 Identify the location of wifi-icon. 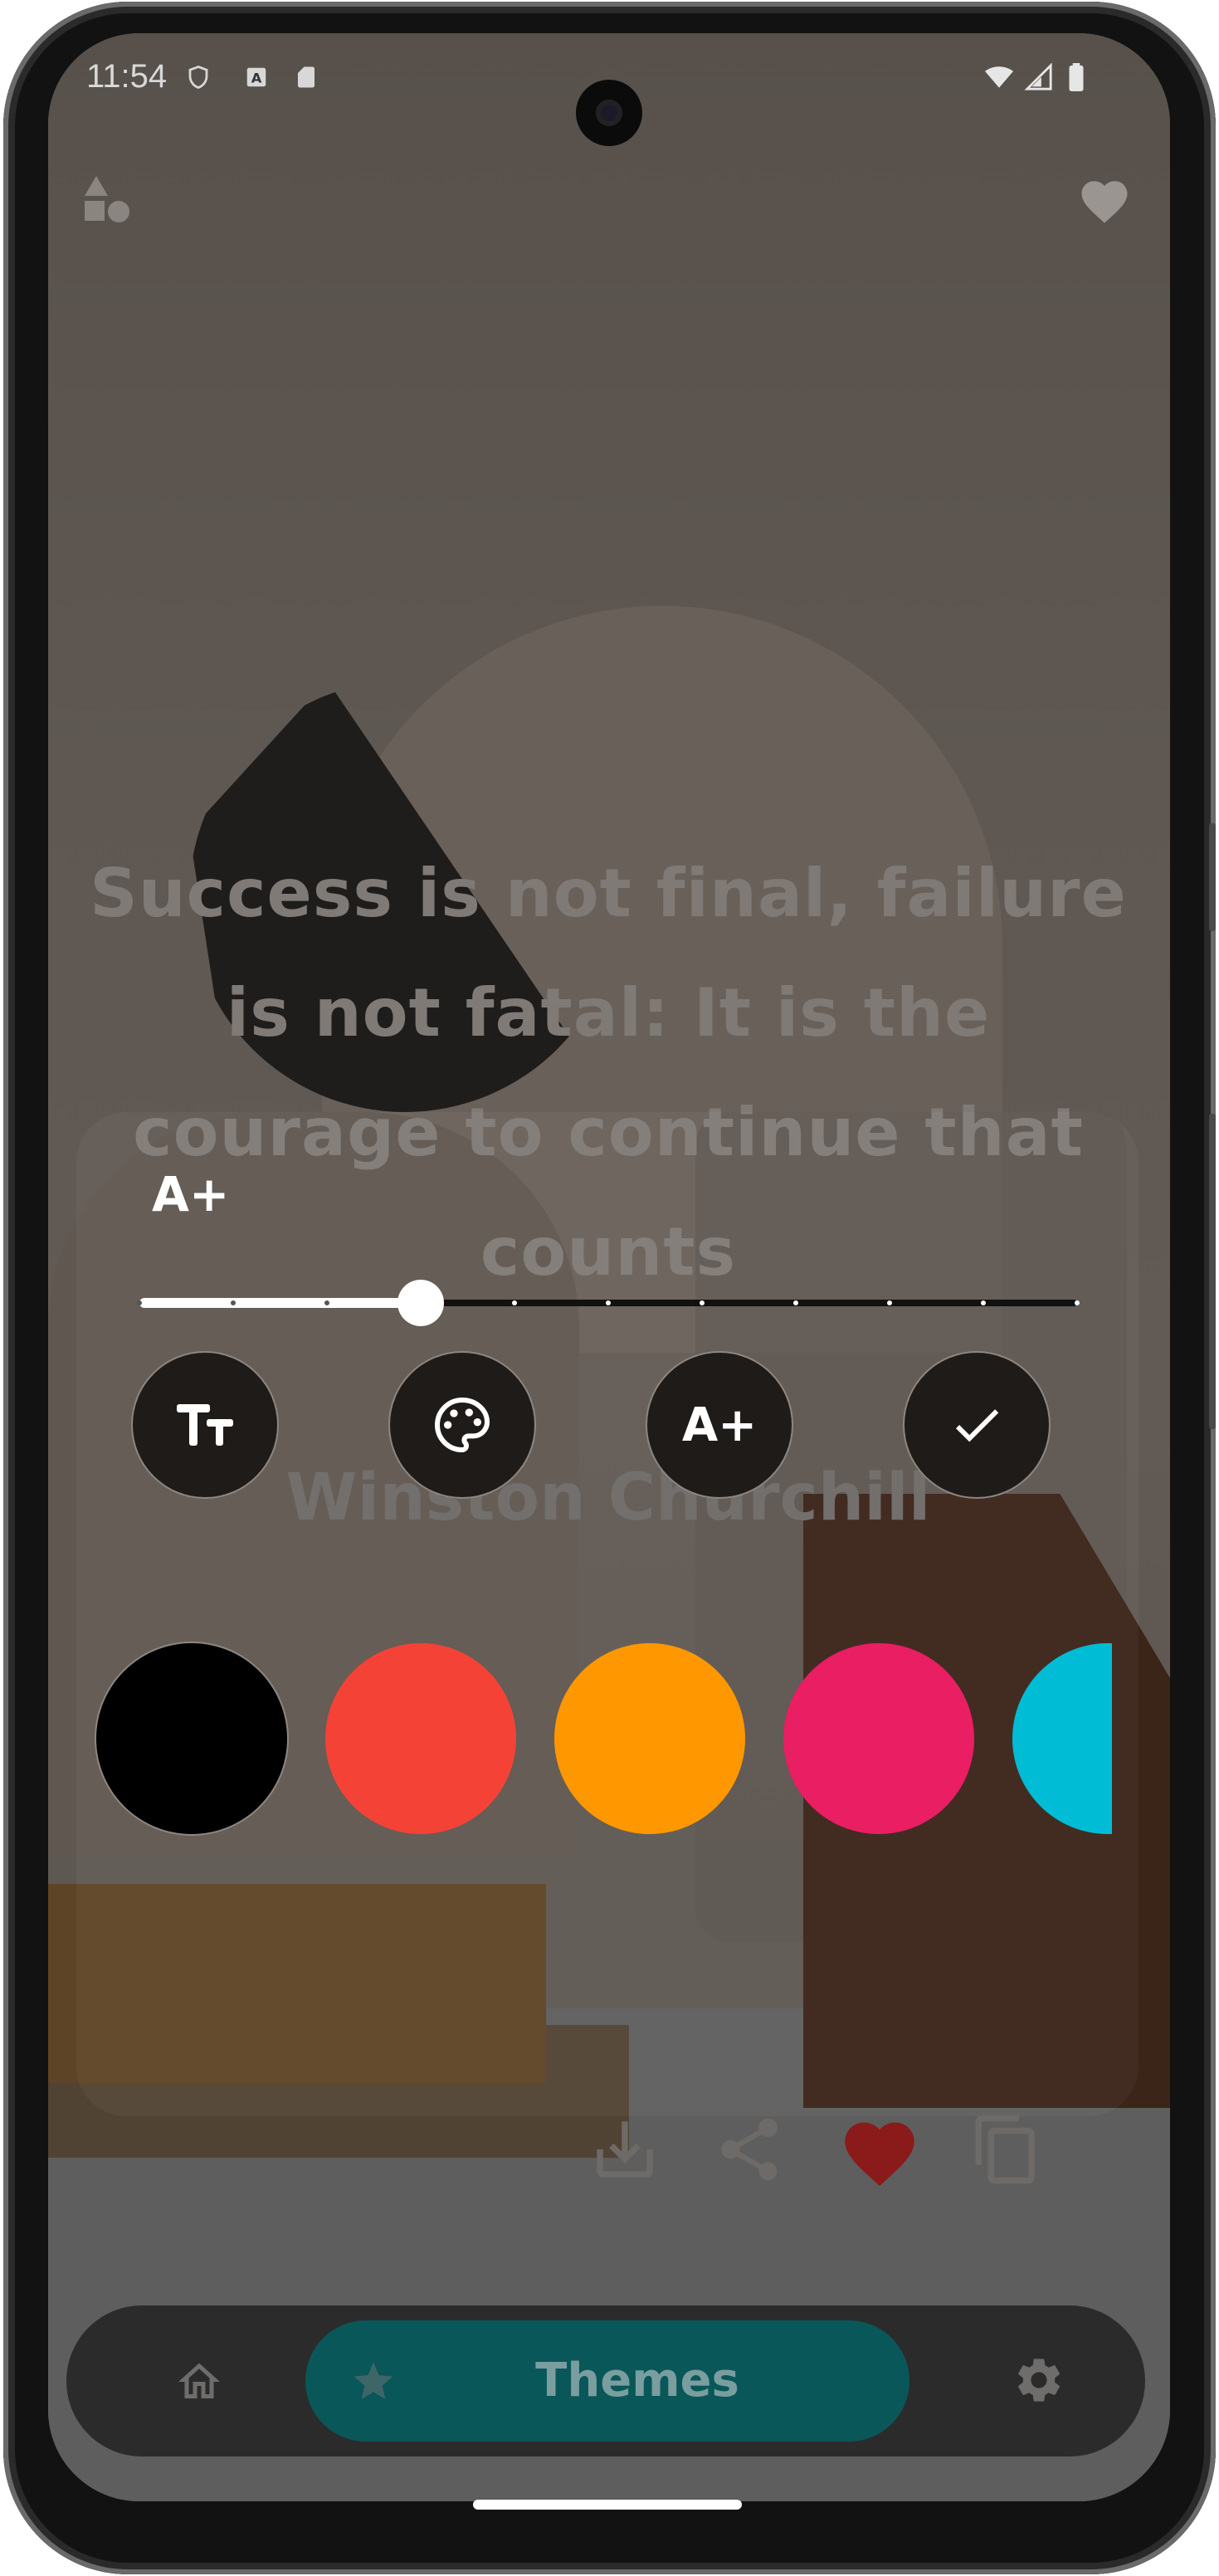
(999, 77).